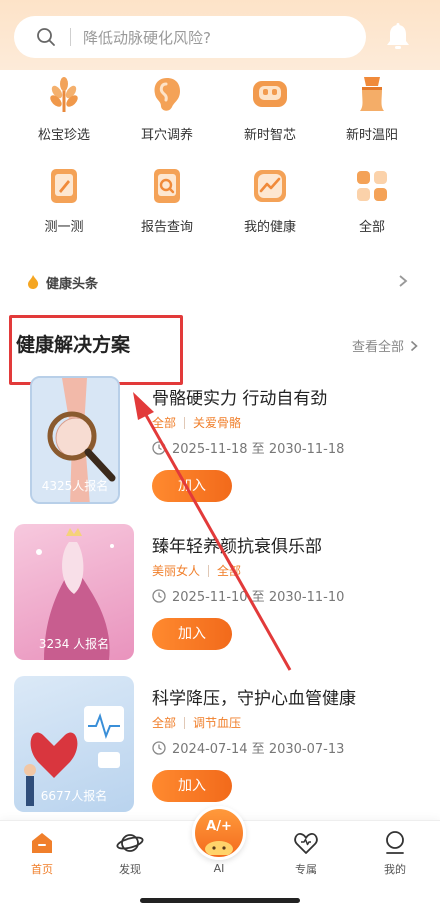 The height and width of the screenshot is (904, 440). What do you see at coordinates (46, 37) in the screenshot?
I see `search-icon` at bounding box center [46, 37].